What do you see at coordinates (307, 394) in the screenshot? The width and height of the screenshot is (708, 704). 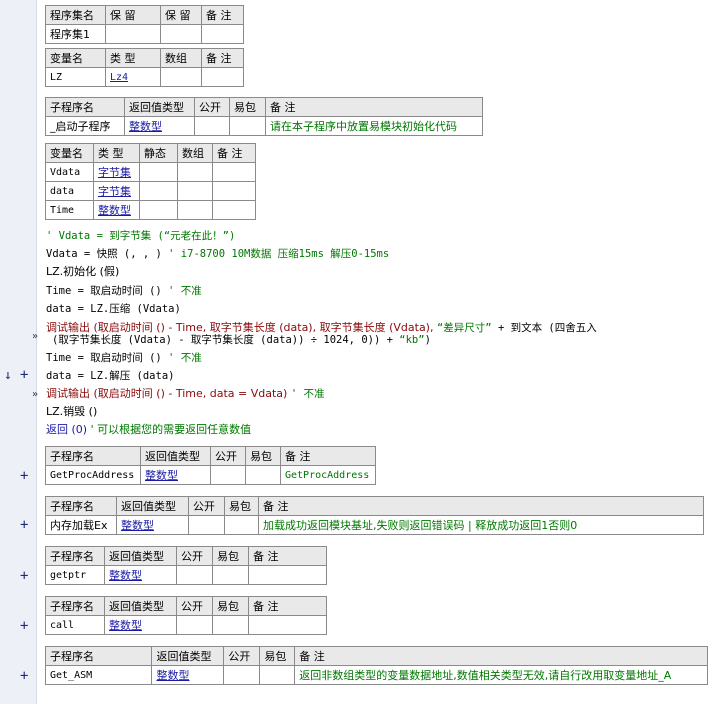 I see `comment-text: ' 不准` at bounding box center [307, 394].